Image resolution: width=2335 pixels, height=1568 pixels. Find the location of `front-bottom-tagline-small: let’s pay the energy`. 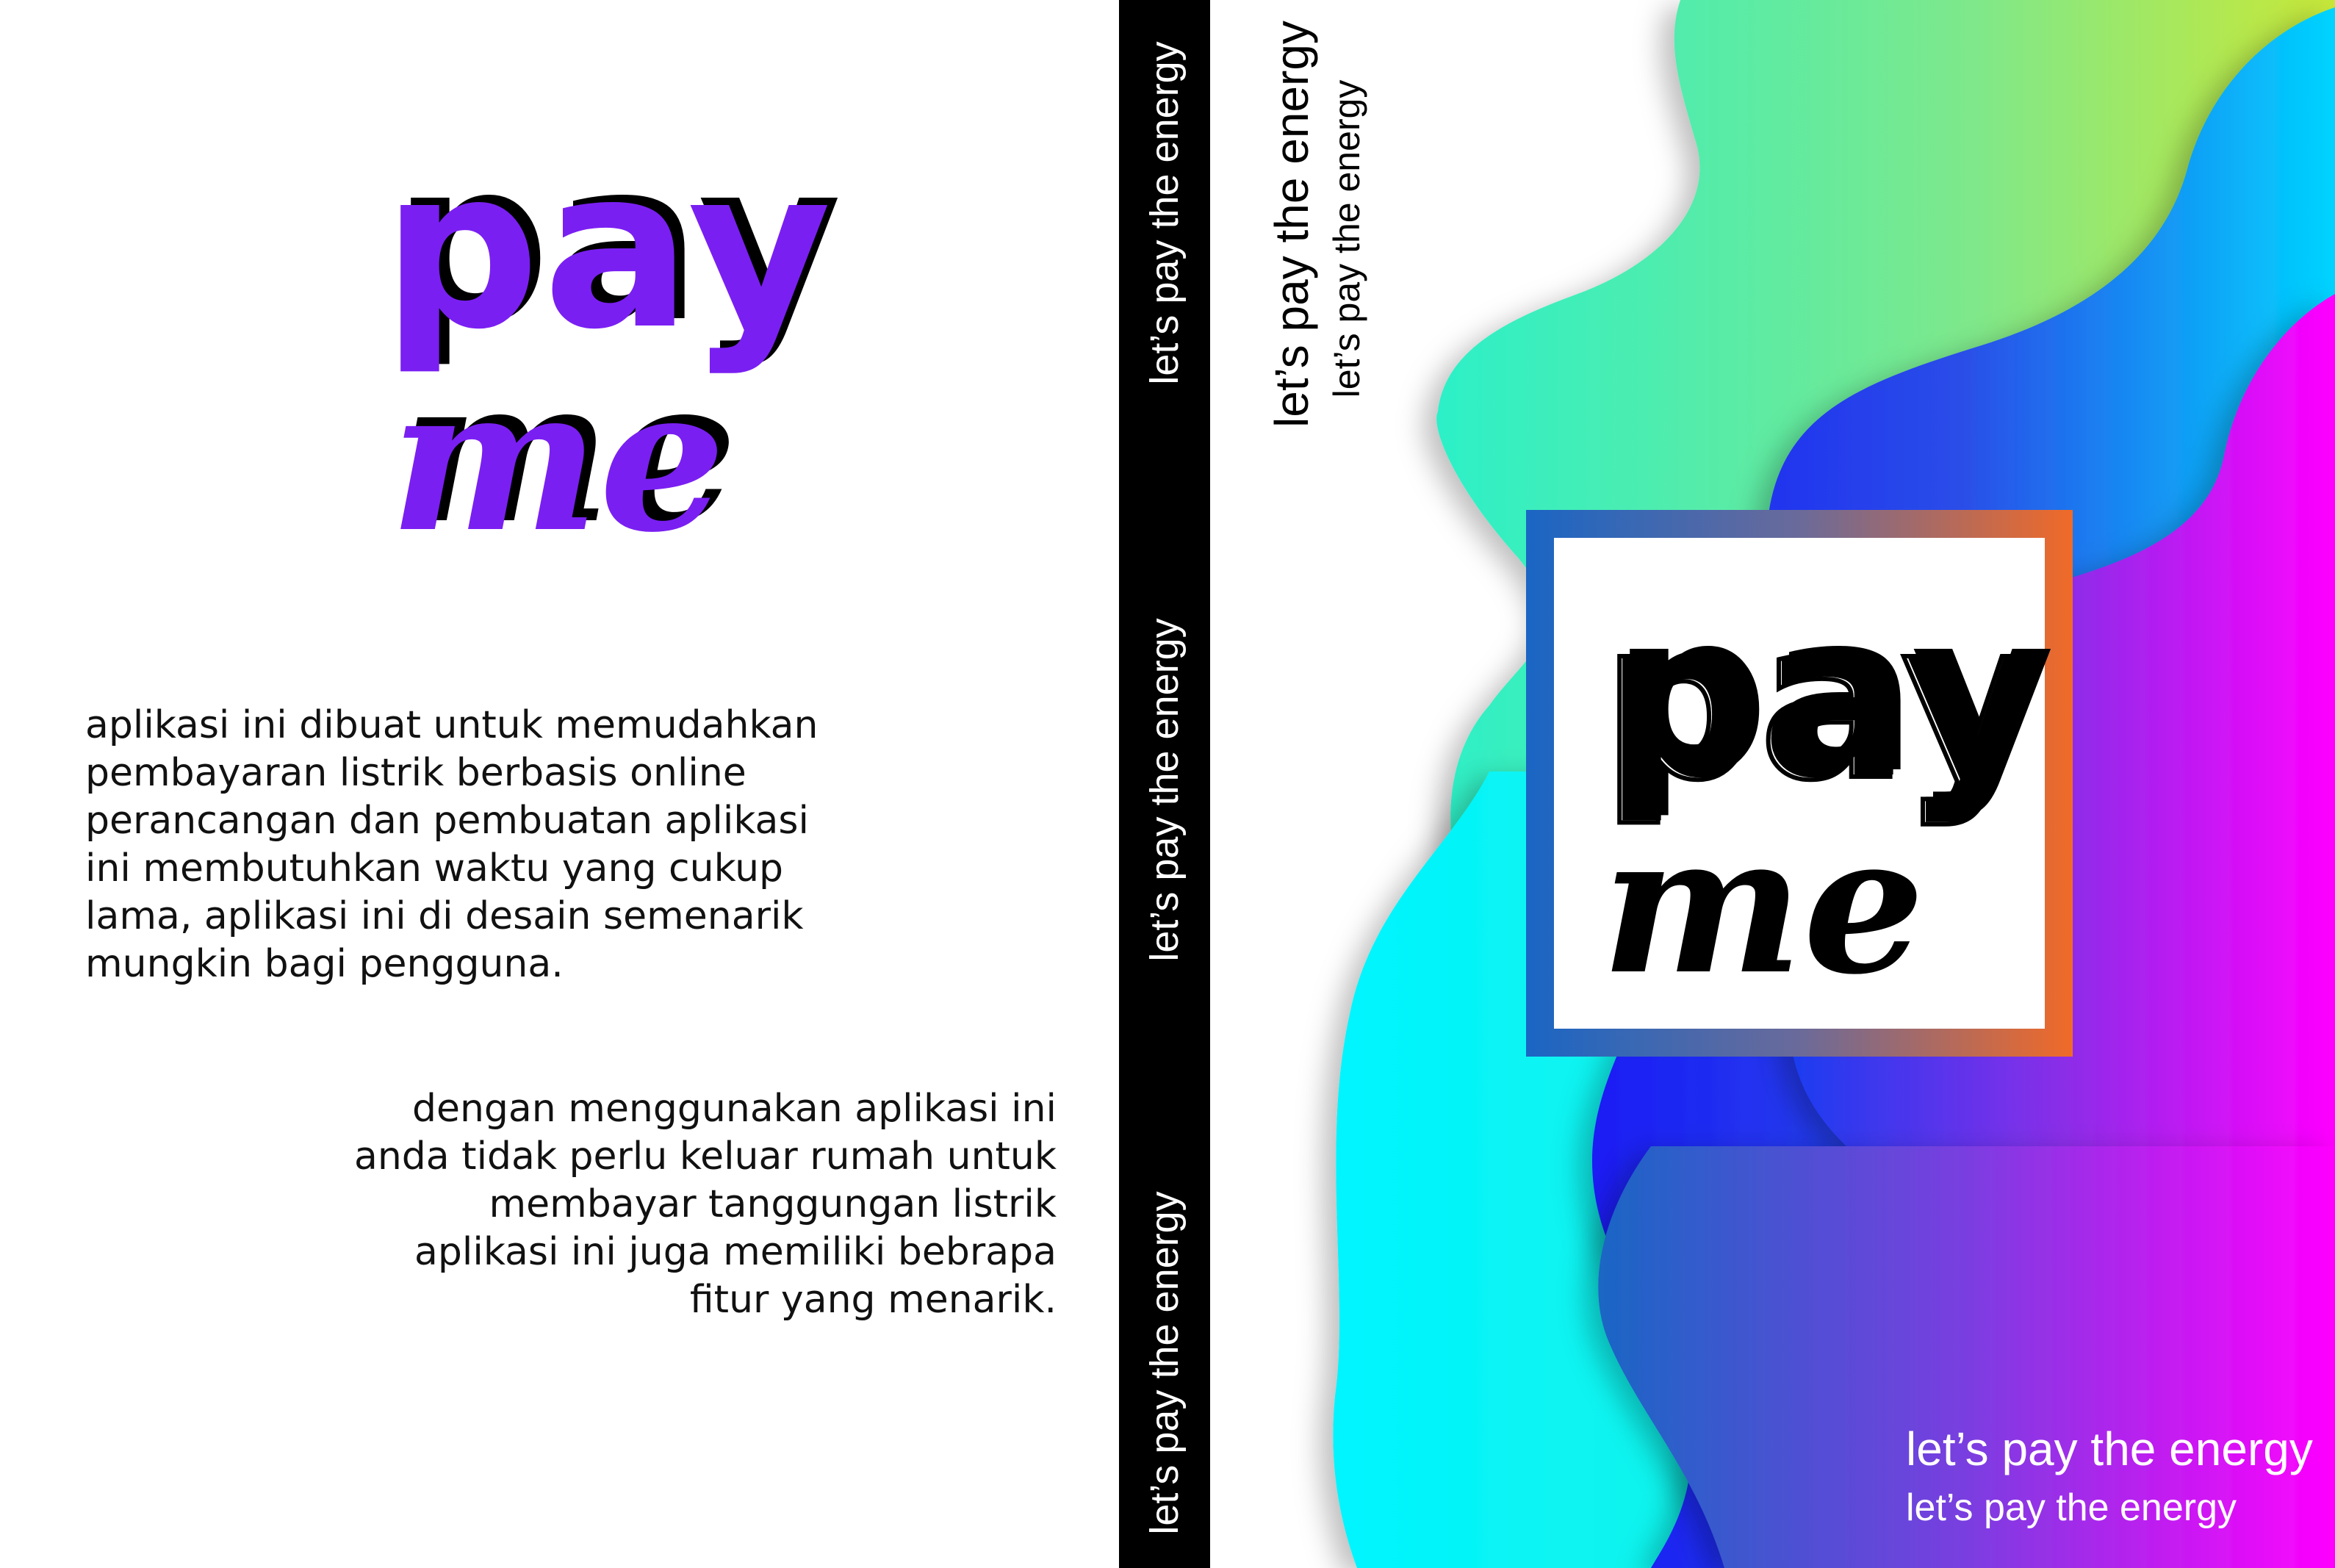

front-bottom-tagline-small: let’s pay the energy is located at coordinates (2071, 1507).